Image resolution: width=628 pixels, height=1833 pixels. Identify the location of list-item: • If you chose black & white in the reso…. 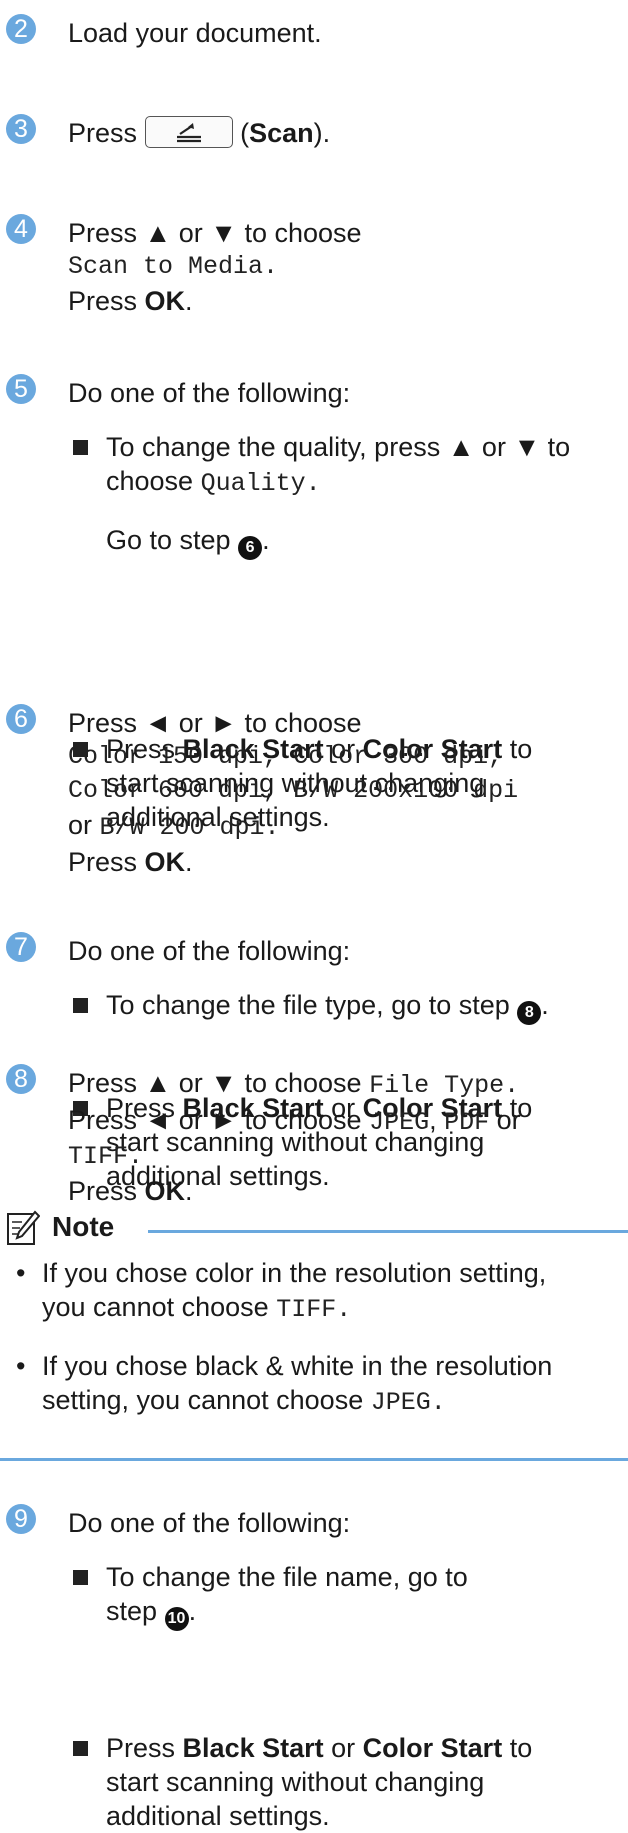
(284, 1384).